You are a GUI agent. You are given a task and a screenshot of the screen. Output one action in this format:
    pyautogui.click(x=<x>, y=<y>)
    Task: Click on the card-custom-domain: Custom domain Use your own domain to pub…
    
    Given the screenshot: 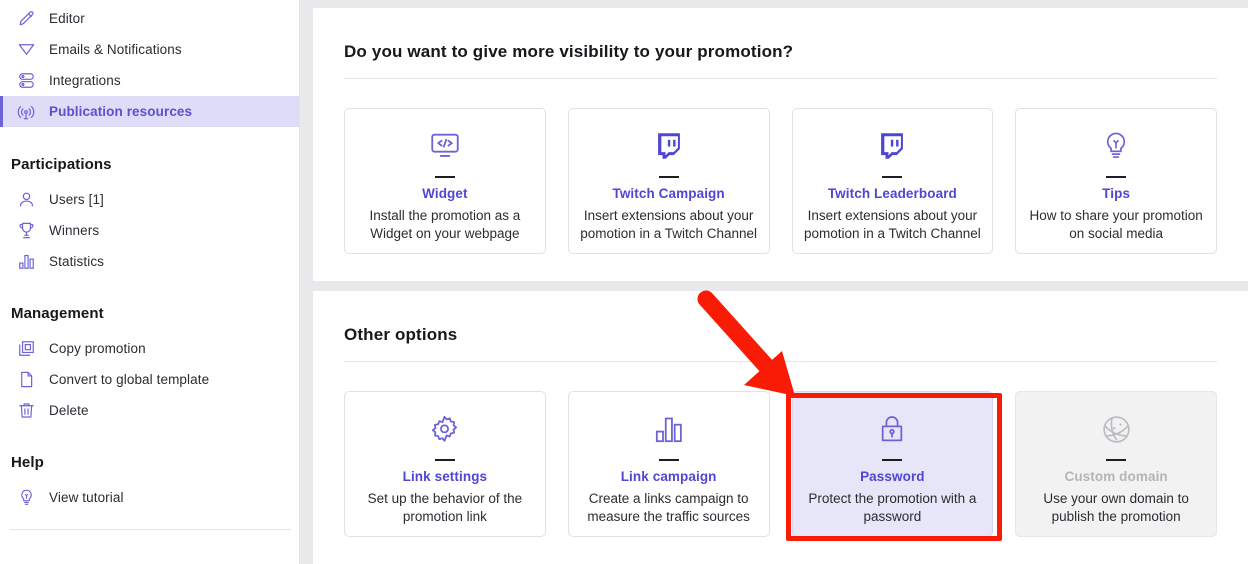 What is the action you would take?
    pyautogui.click(x=1116, y=464)
    